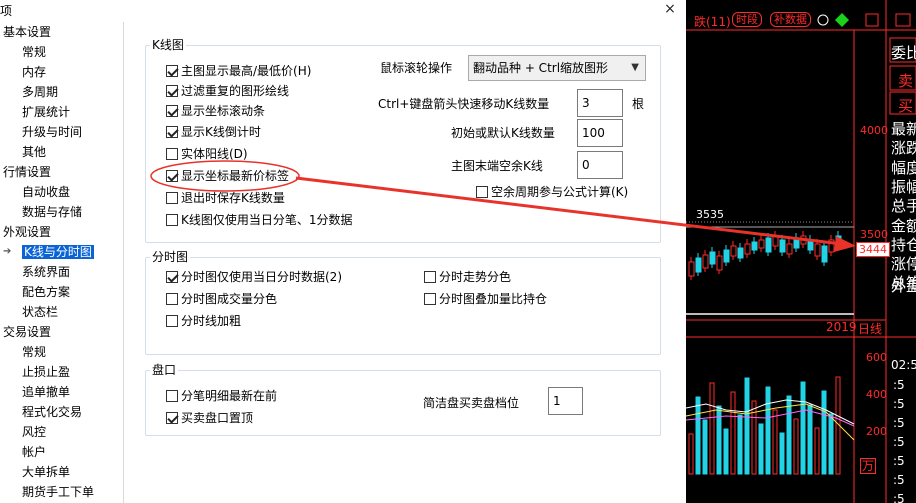  What do you see at coordinates (600, 165) in the screenshot?
I see `blank-kline-input: 0` at bounding box center [600, 165].